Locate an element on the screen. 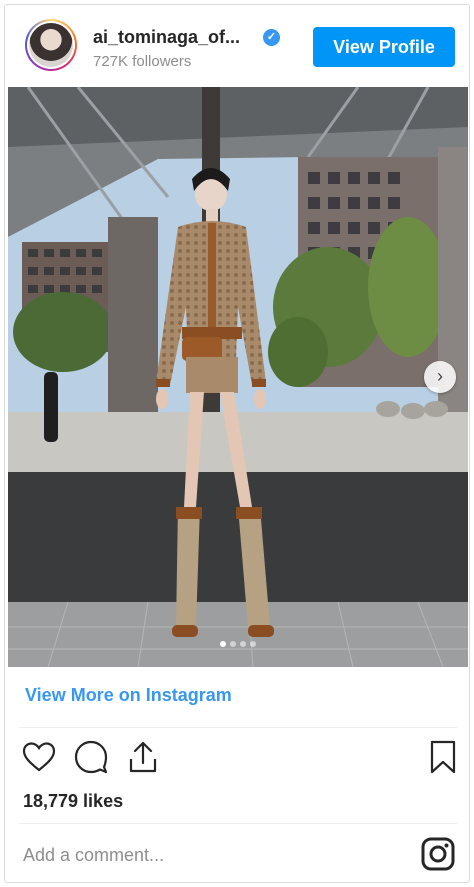 This screenshot has height=887, width=474. comment-row is located at coordinates (237, 853).